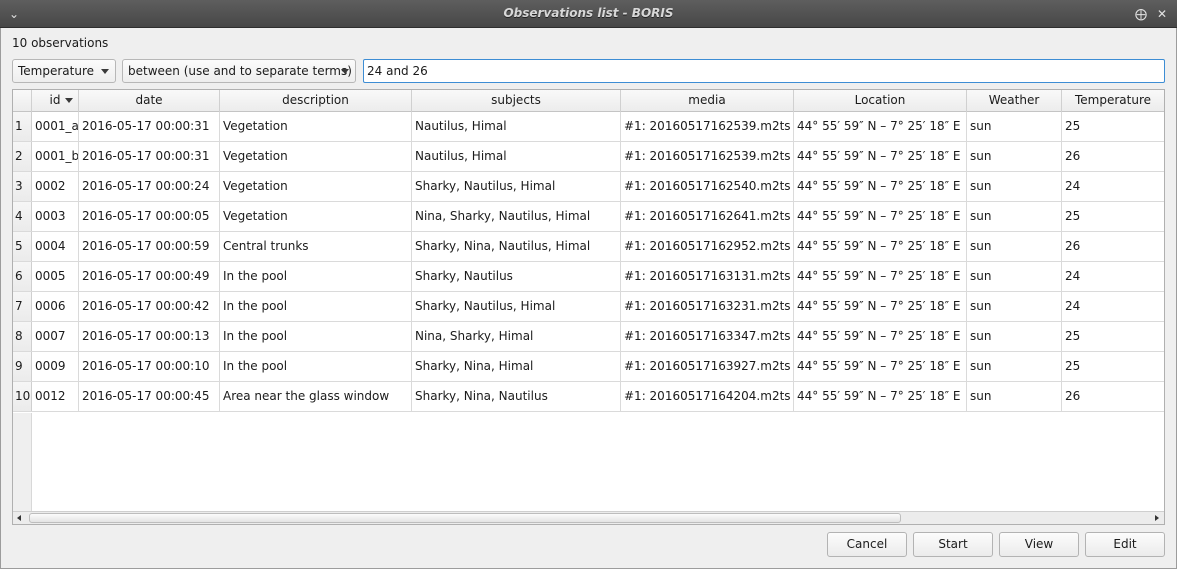 The image size is (1177, 569). I want to click on cell-id: 0001_b, so click(55, 156).